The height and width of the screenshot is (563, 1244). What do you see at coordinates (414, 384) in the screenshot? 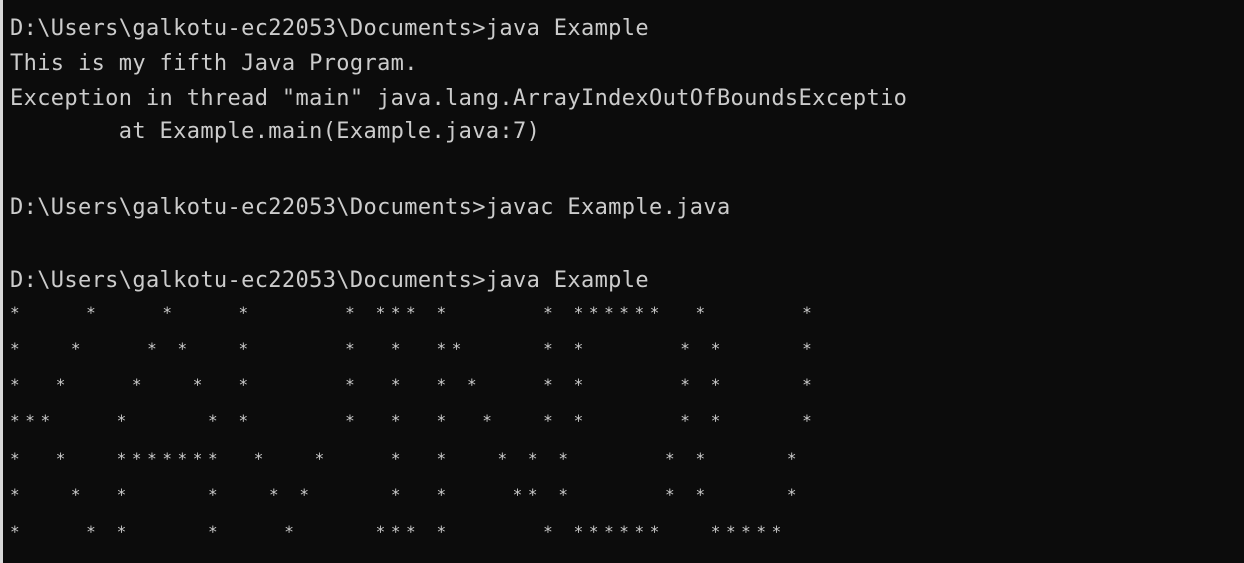
I see `pattern-row-3: * * * * * * * * * * * * * *` at bounding box center [414, 384].